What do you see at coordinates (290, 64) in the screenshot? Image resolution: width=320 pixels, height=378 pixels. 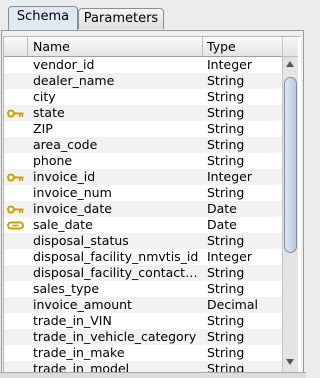 I see `scroll-up-arrow-icon` at bounding box center [290, 64].